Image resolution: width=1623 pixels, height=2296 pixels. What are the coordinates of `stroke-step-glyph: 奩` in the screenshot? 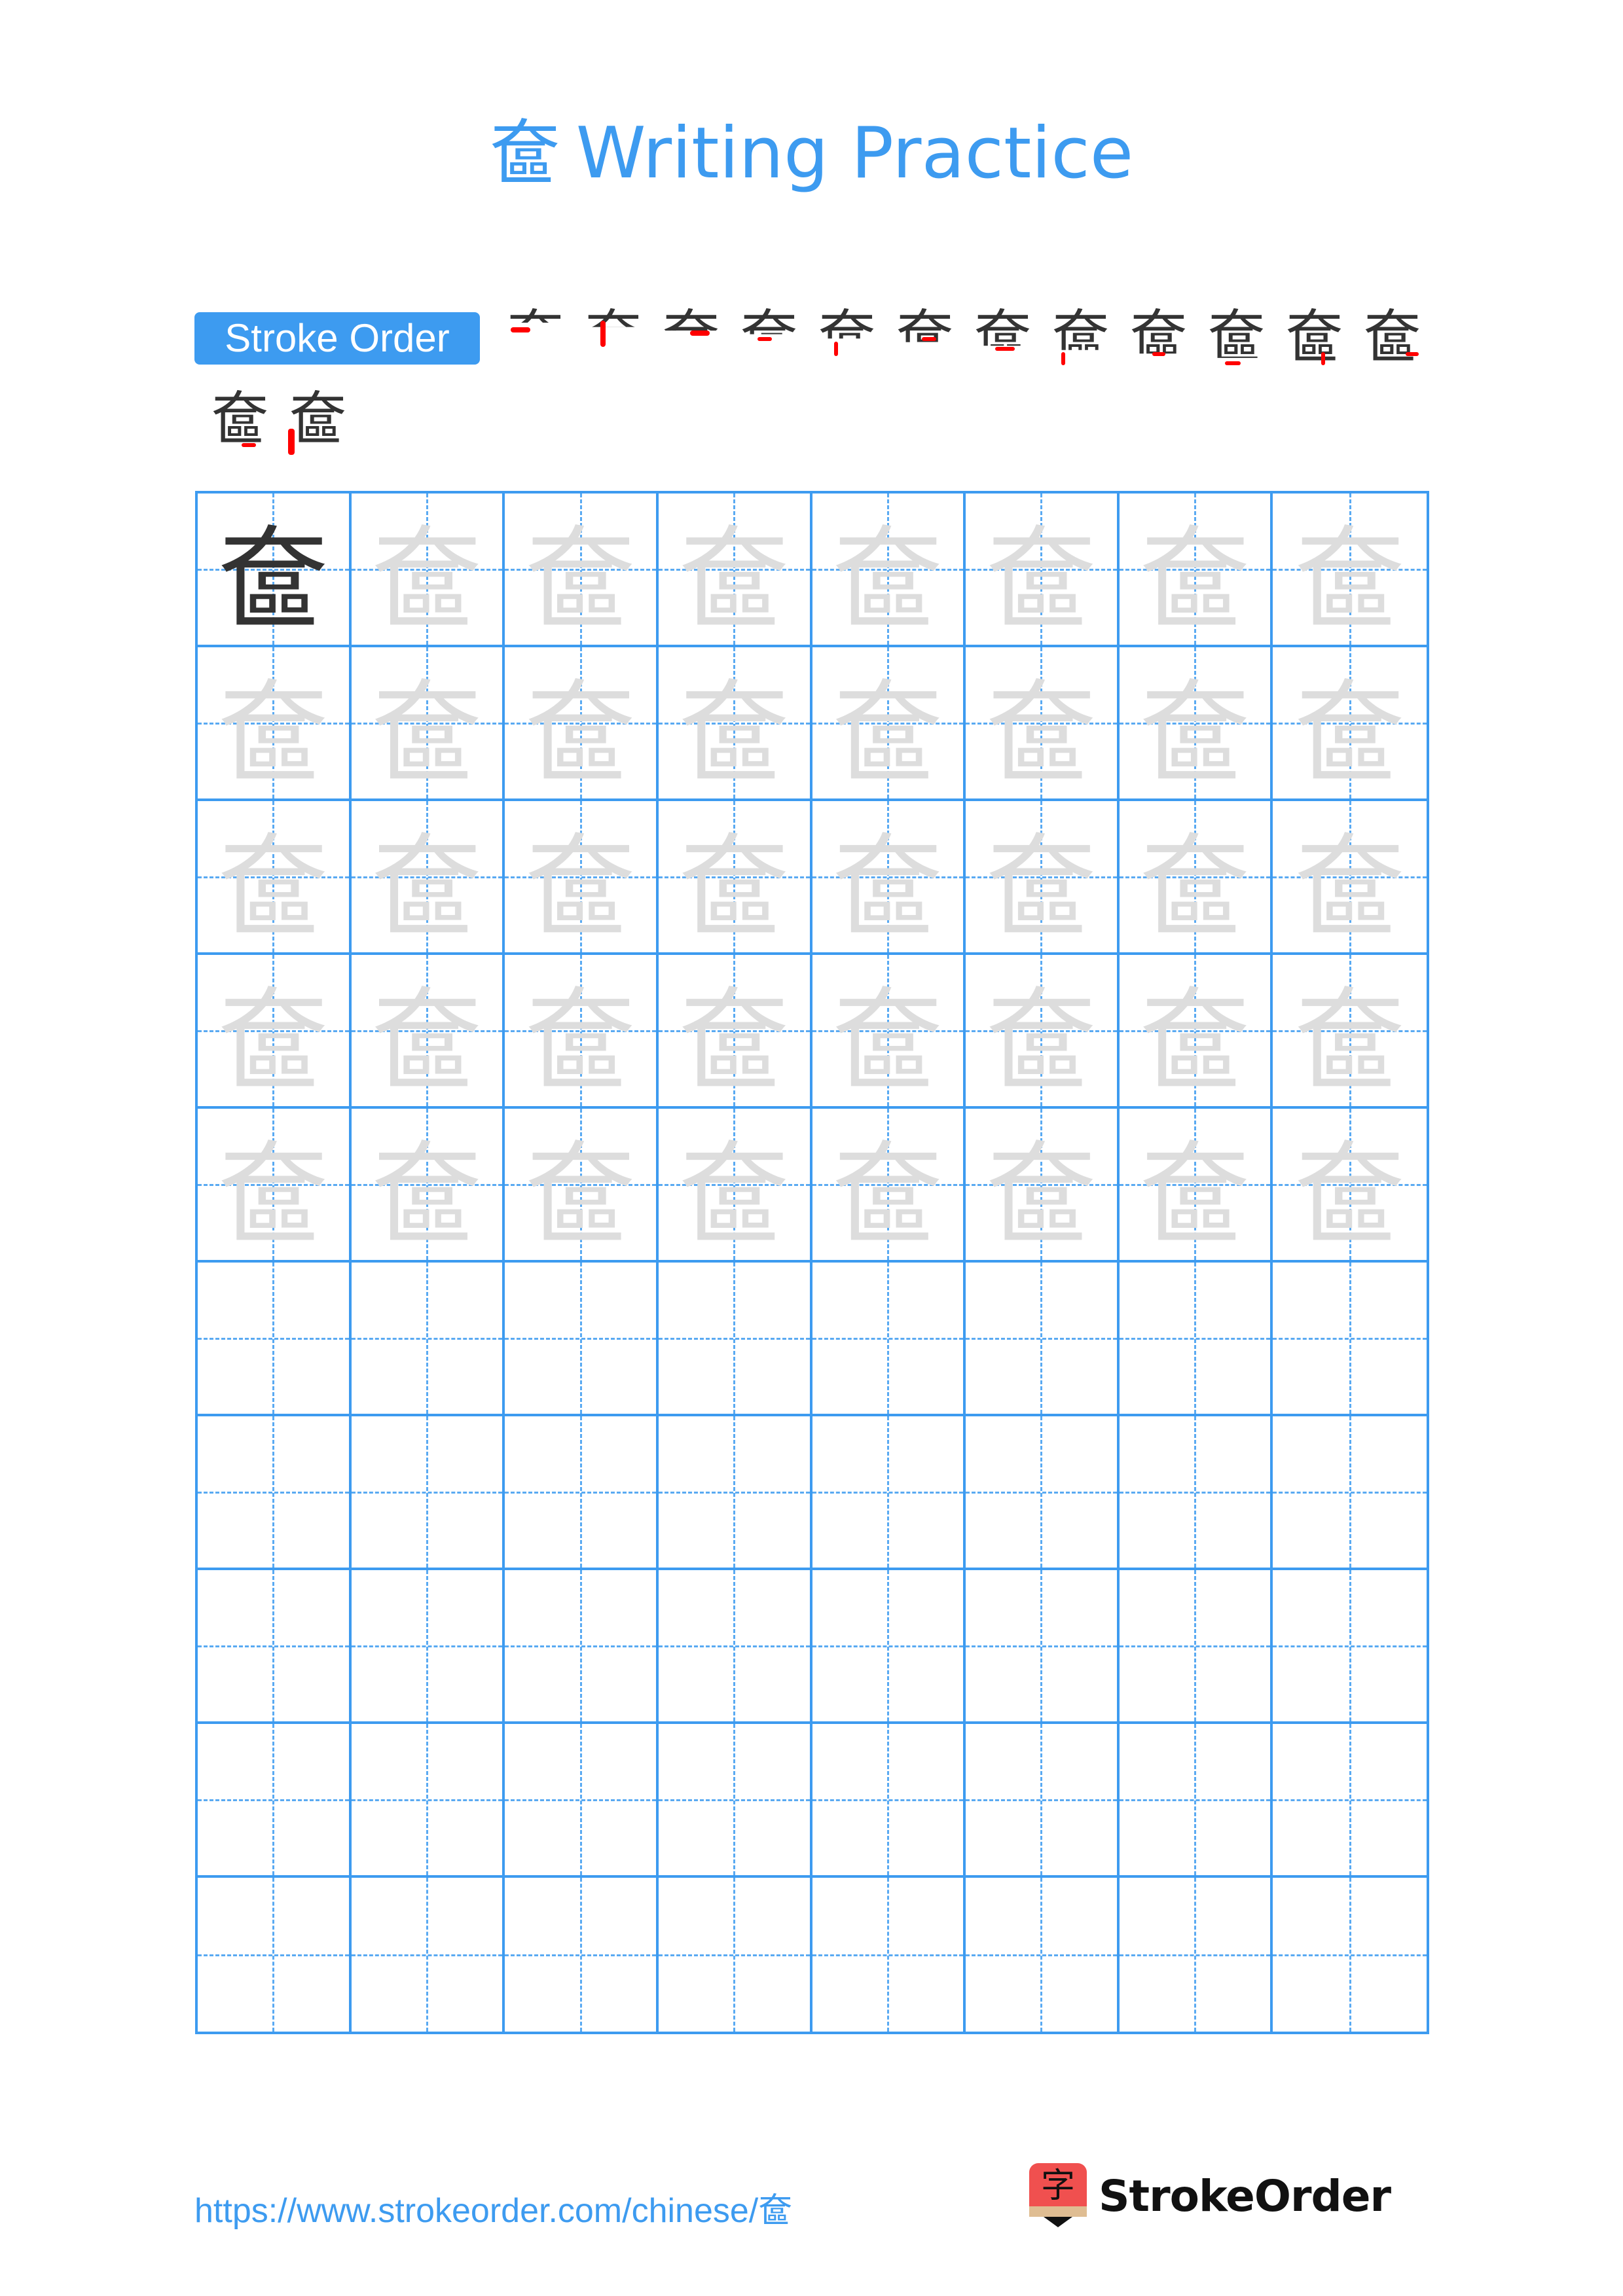 It's located at (691, 336).